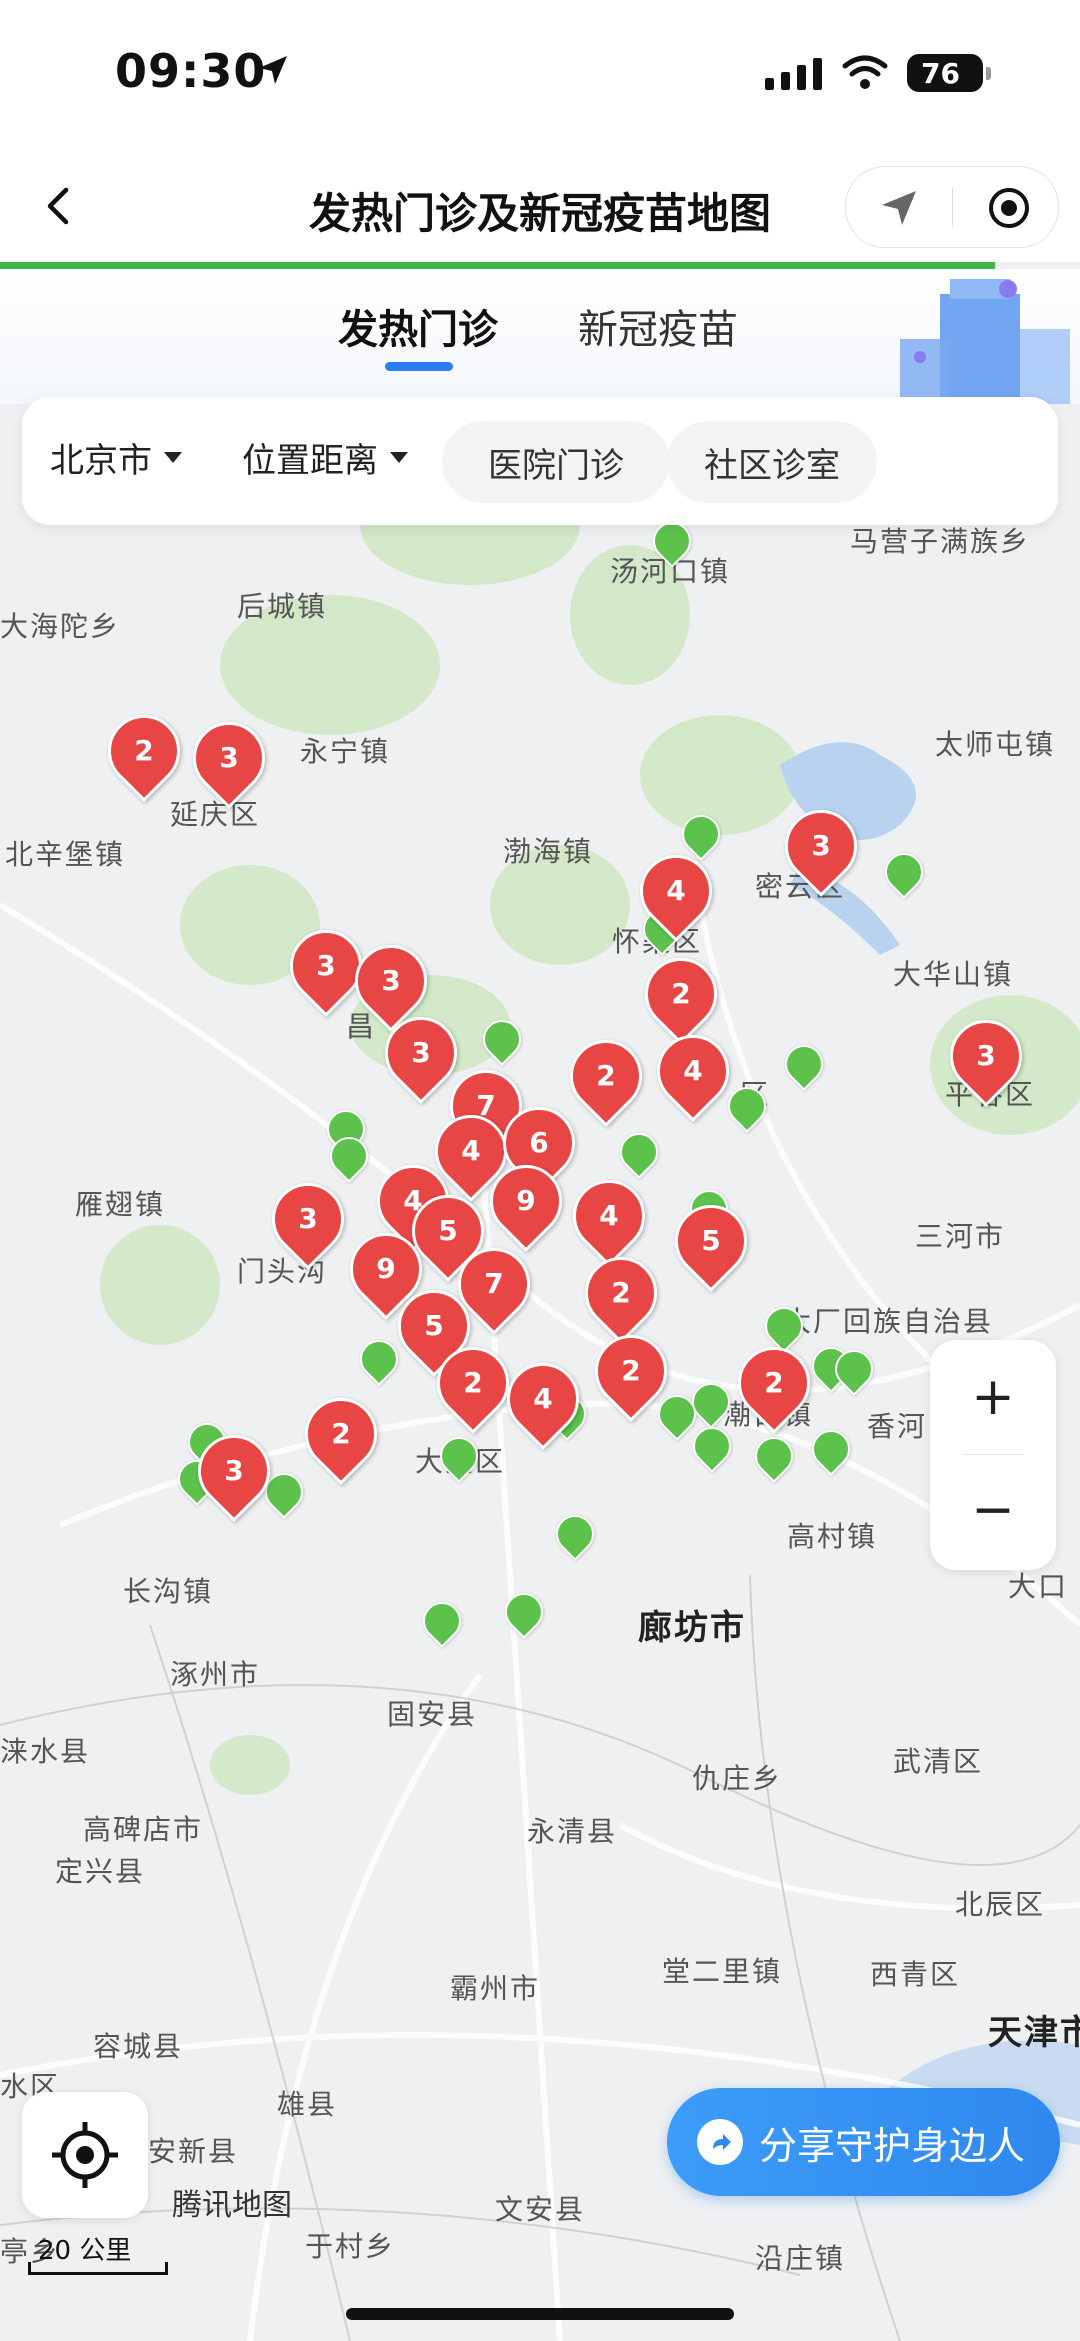 The image size is (1080, 2341). What do you see at coordinates (720, 2142) in the screenshot?
I see `share-arrow-icon` at bounding box center [720, 2142].